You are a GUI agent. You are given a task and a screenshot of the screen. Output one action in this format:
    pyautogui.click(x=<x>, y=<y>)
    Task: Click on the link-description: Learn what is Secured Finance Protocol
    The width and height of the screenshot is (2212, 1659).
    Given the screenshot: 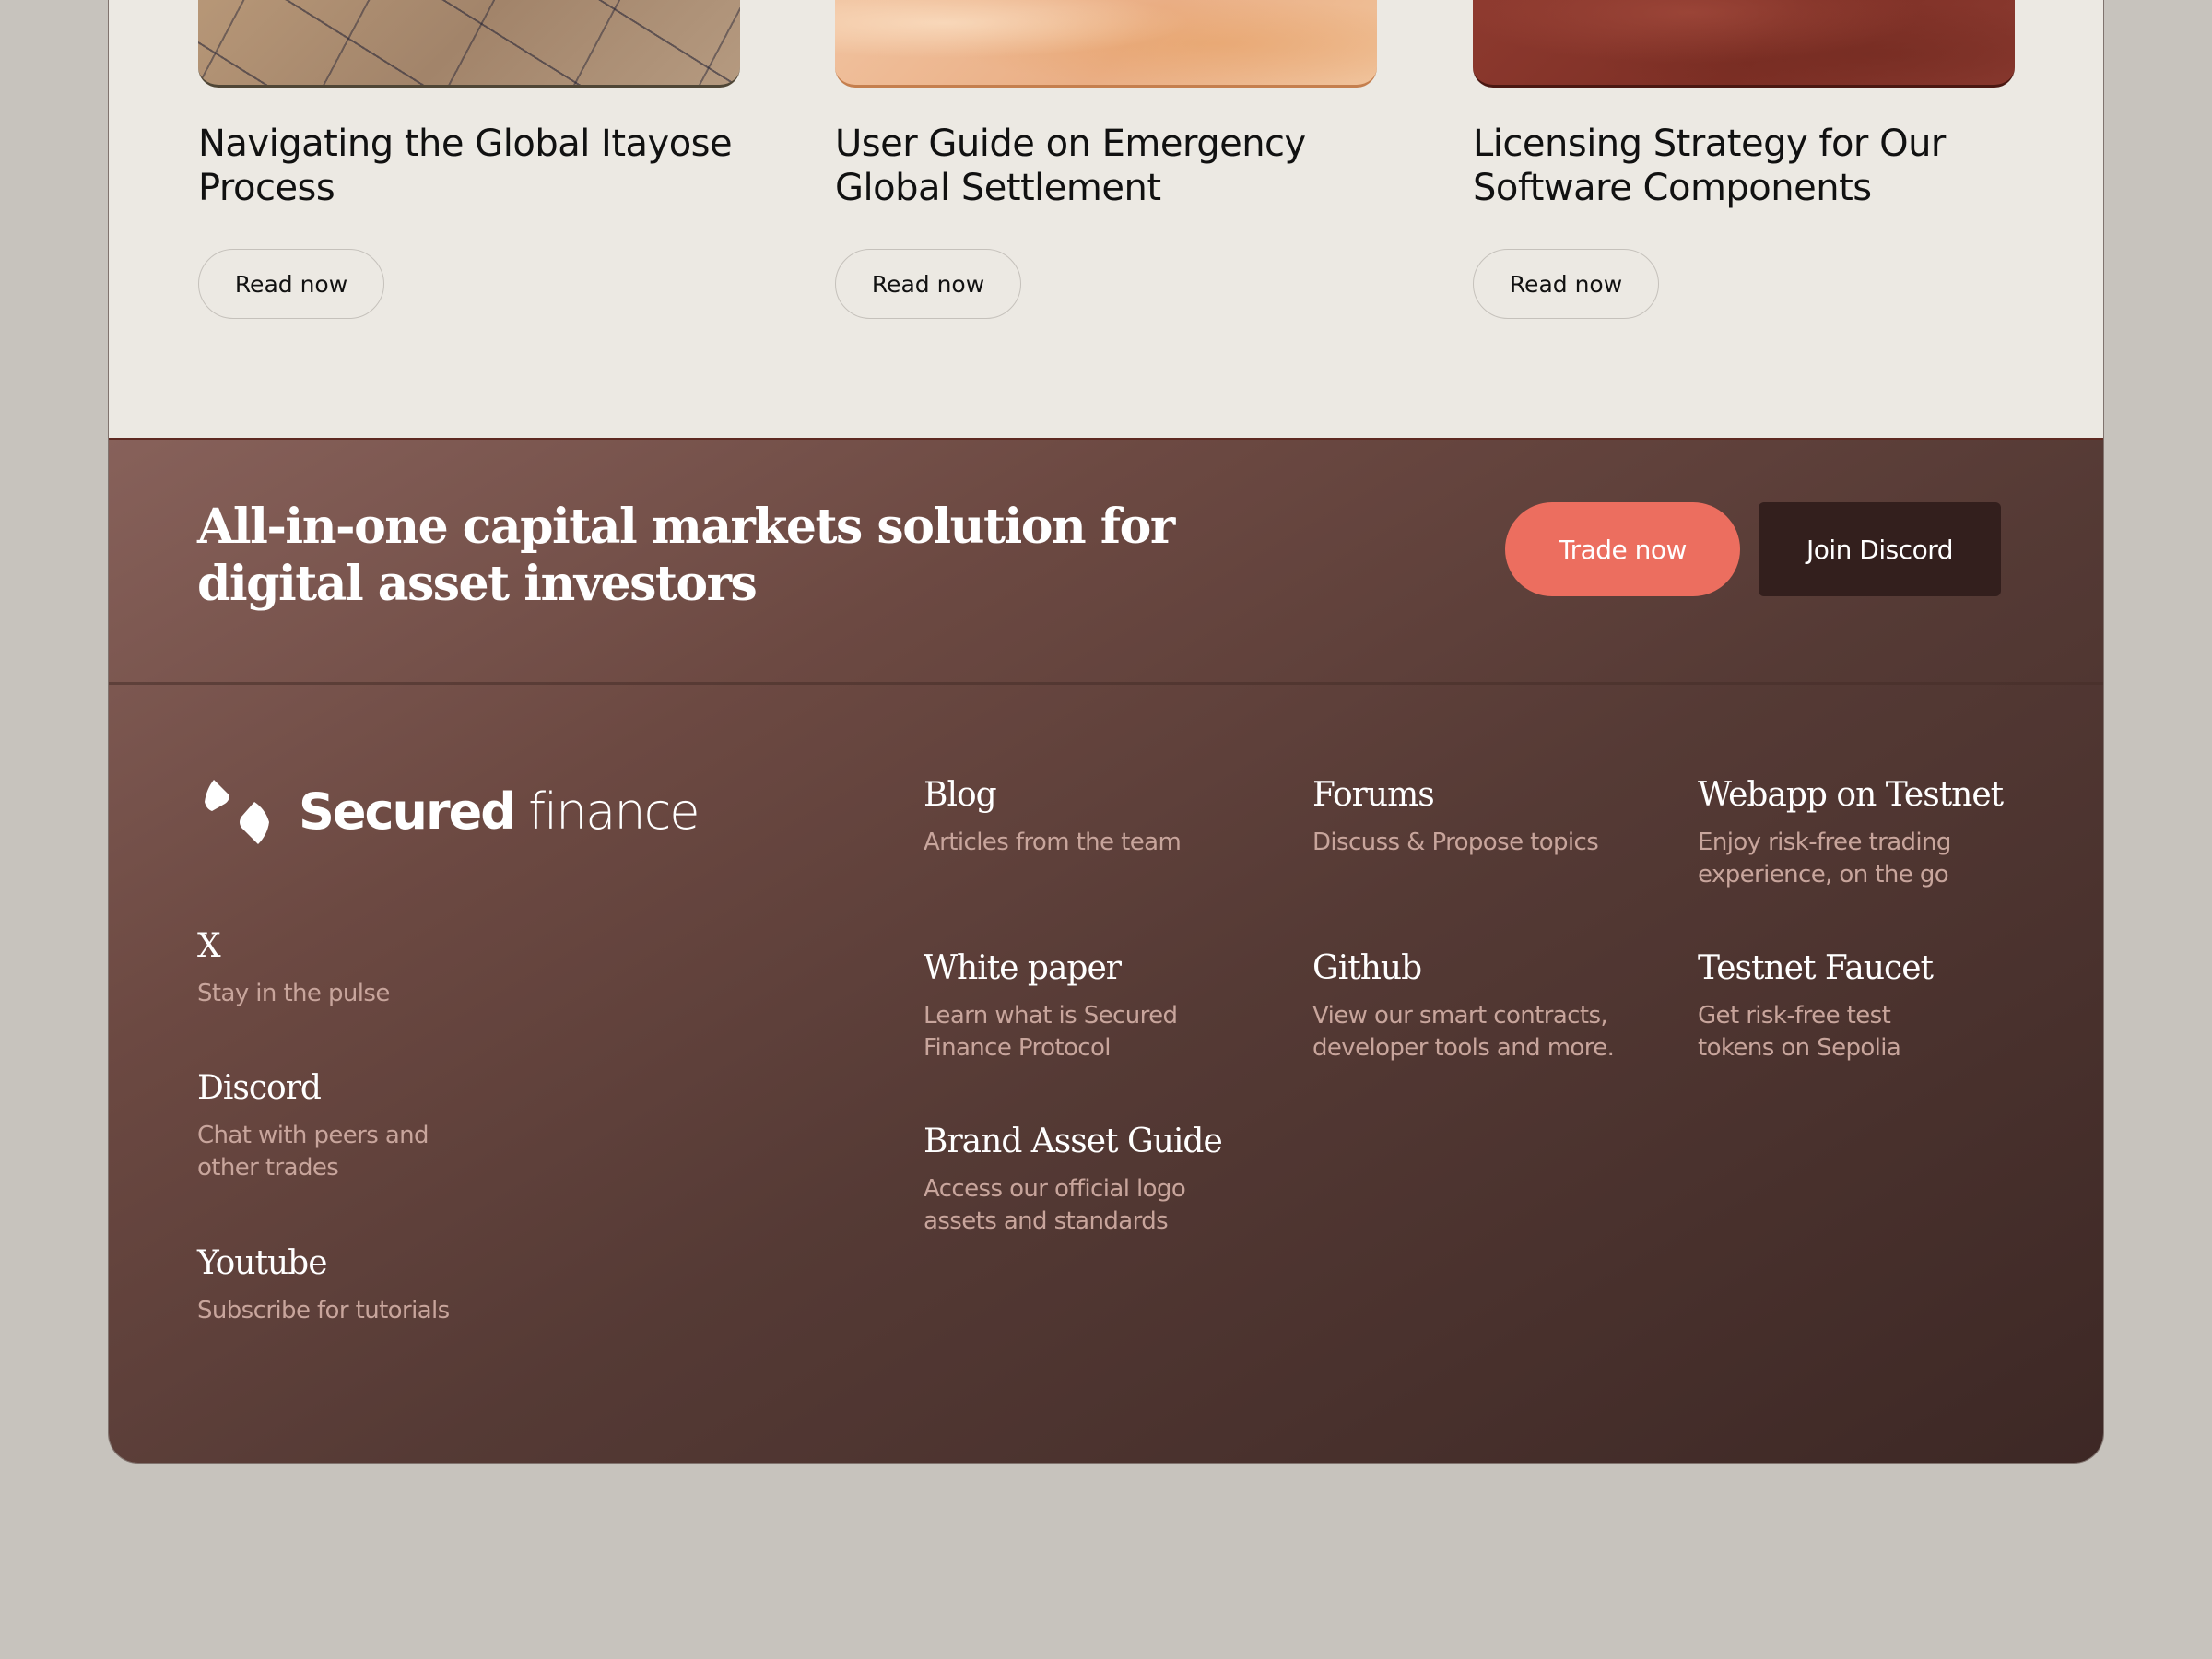 What is the action you would take?
    pyautogui.click(x=1051, y=1032)
    